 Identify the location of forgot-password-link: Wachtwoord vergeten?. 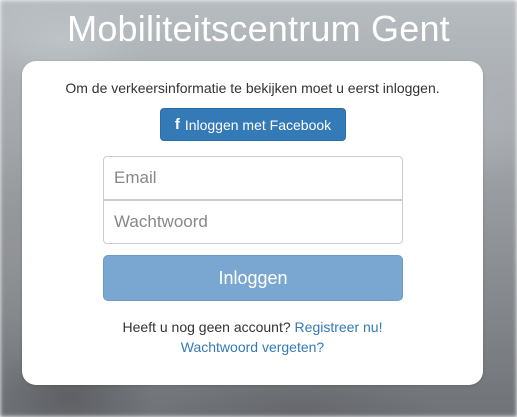
(252, 347).